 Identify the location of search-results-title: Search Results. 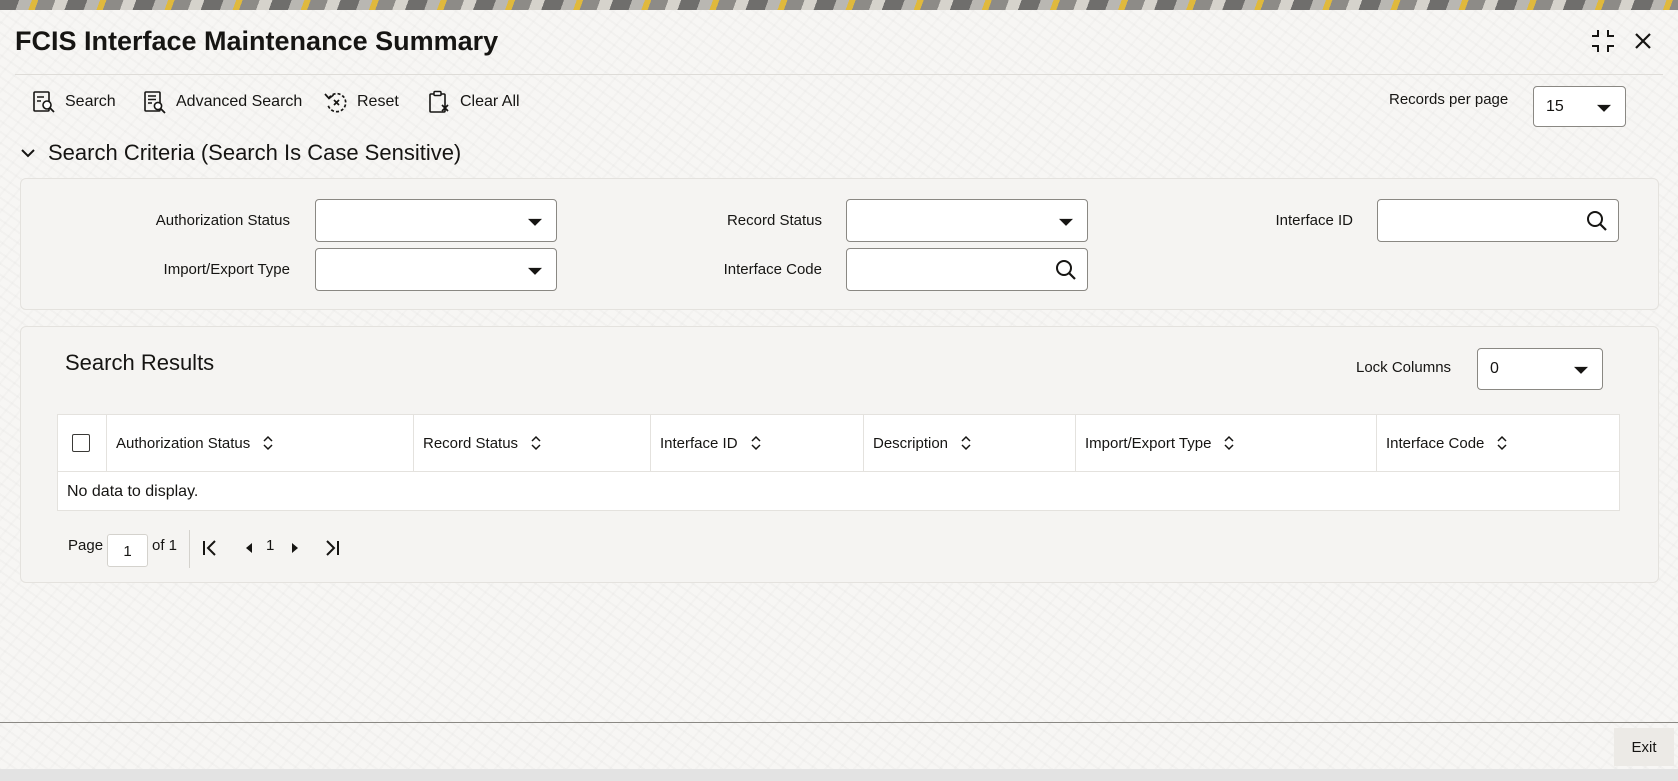
(140, 362).